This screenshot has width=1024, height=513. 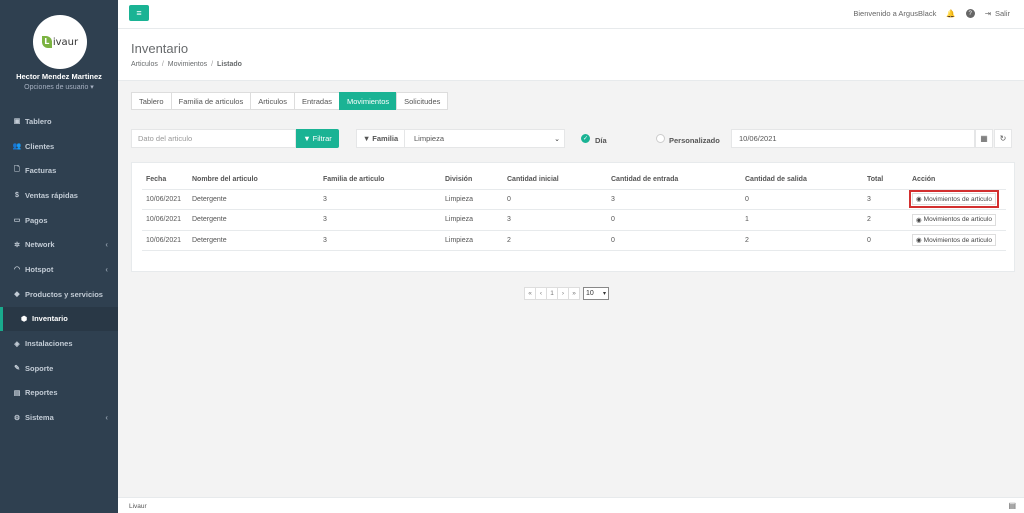 I want to click on date-input: 10/06/2021, so click(x=853, y=138).